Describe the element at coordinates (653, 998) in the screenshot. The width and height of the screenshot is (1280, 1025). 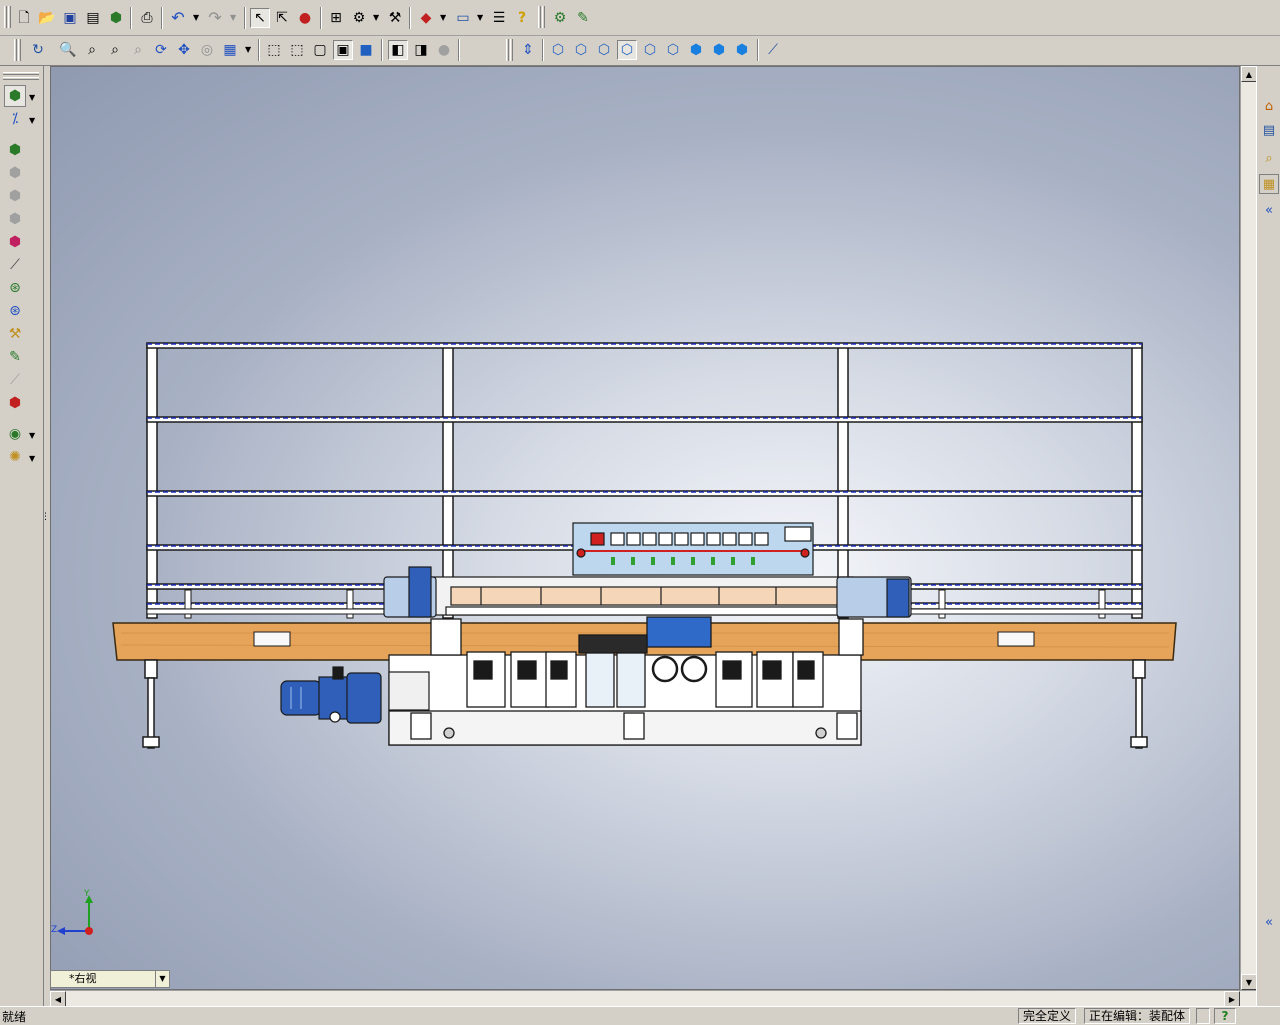
I see `horizontal-scrollbar: ◀ ▶` at that location.